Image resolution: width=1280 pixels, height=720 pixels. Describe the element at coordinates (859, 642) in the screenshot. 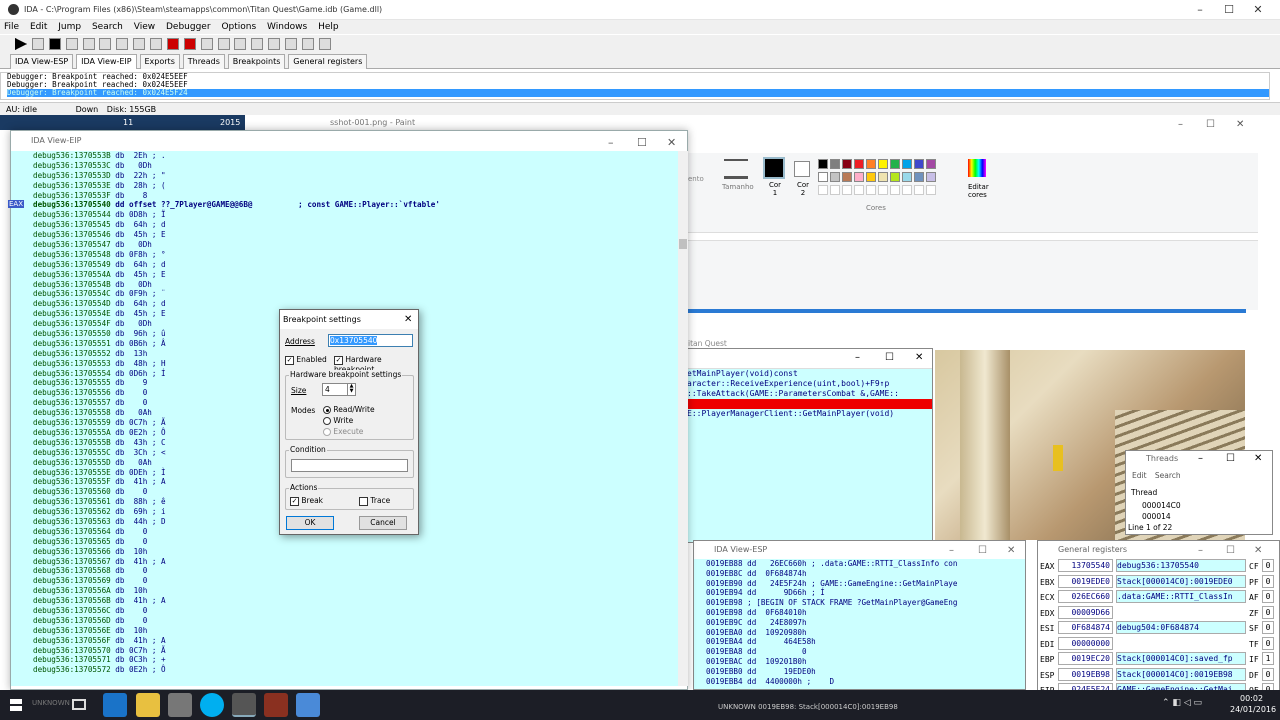

I see `stack-line: 0019EBA4 dd 464E58h` at that location.